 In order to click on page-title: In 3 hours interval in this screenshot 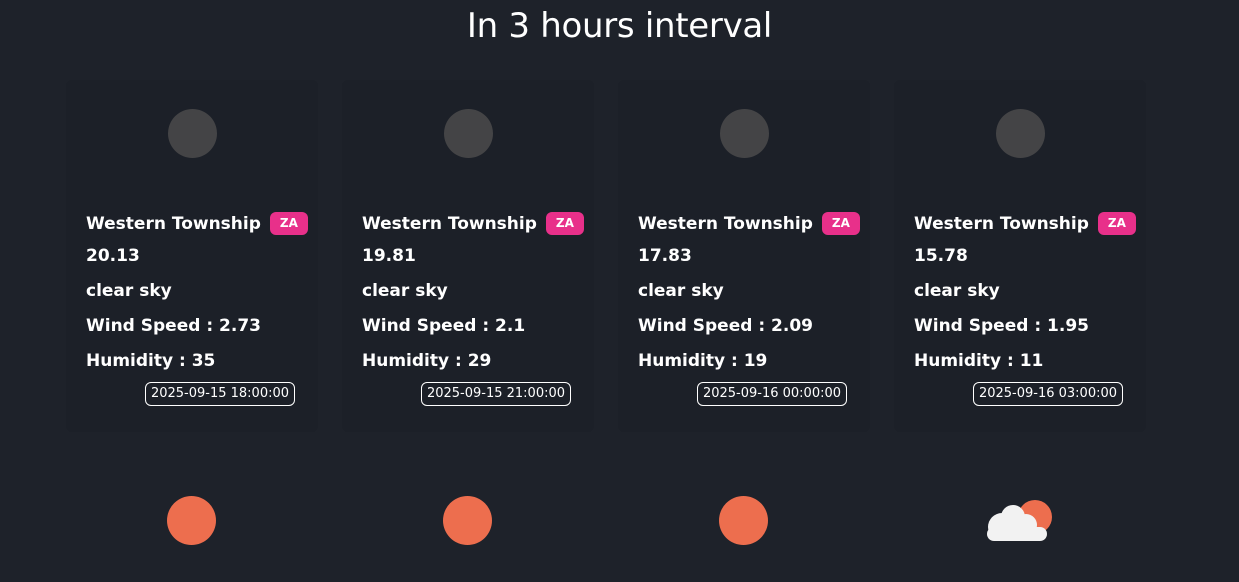, I will do `click(619, 26)`.